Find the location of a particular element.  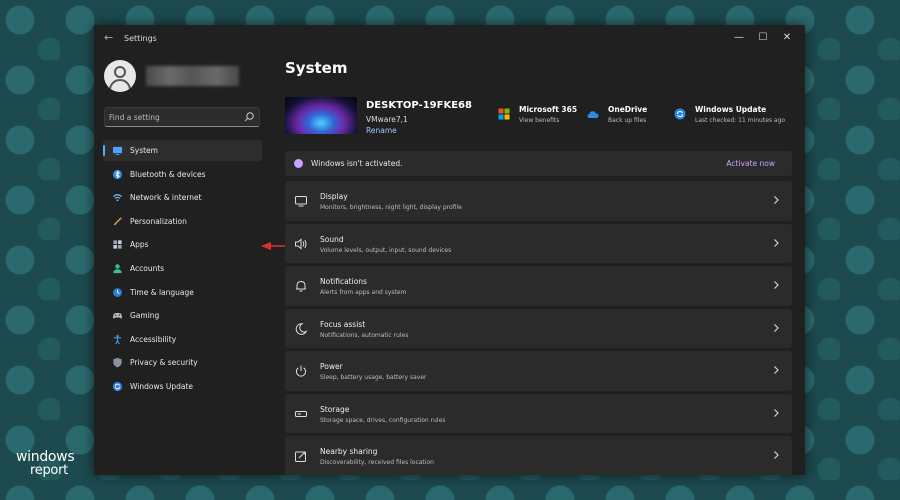

person-icon is located at coordinates (120, 72).